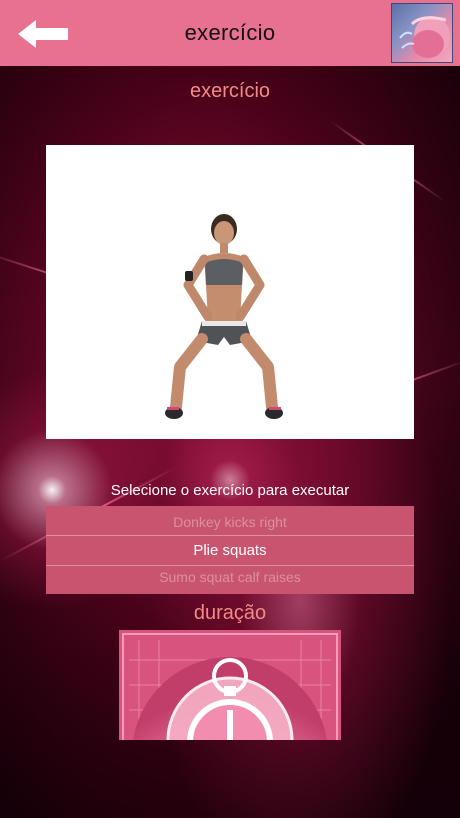 This screenshot has width=460, height=818. I want to click on duration-timer, so click(230, 685).